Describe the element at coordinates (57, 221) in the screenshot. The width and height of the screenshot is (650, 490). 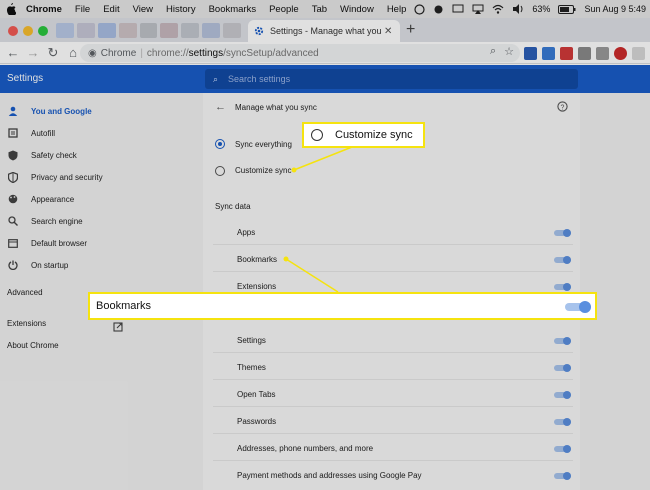
I see `sidebar-item-label: Search engine` at that location.